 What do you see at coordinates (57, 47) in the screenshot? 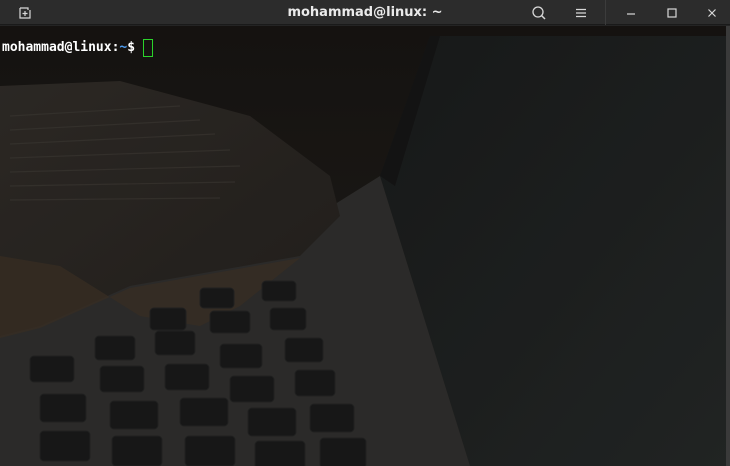
I see `prompt-user-host: mohammad@linux` at bounding box center [57, 47].